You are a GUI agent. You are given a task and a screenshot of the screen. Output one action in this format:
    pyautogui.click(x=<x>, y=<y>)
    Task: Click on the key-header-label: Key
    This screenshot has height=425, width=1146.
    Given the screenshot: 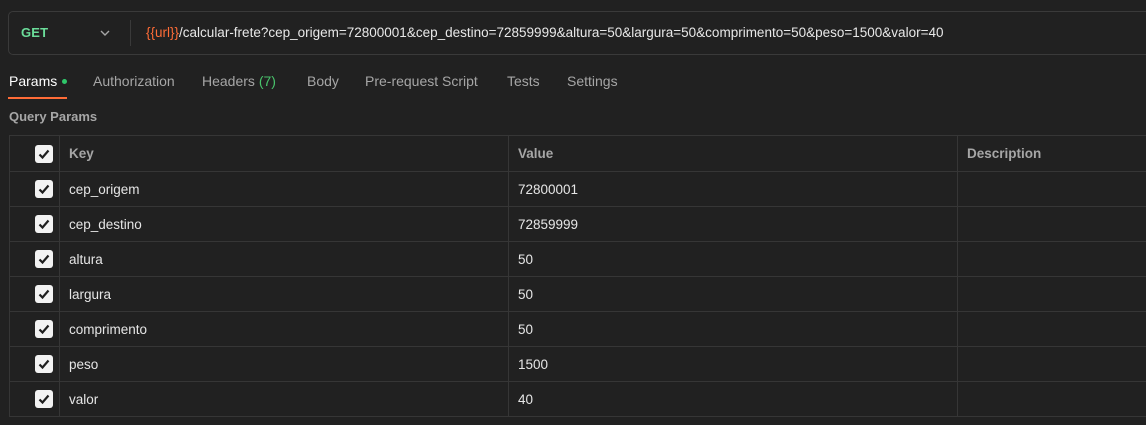 What is the action you would take?
    pyautogui.click(x=81, y=153)
    